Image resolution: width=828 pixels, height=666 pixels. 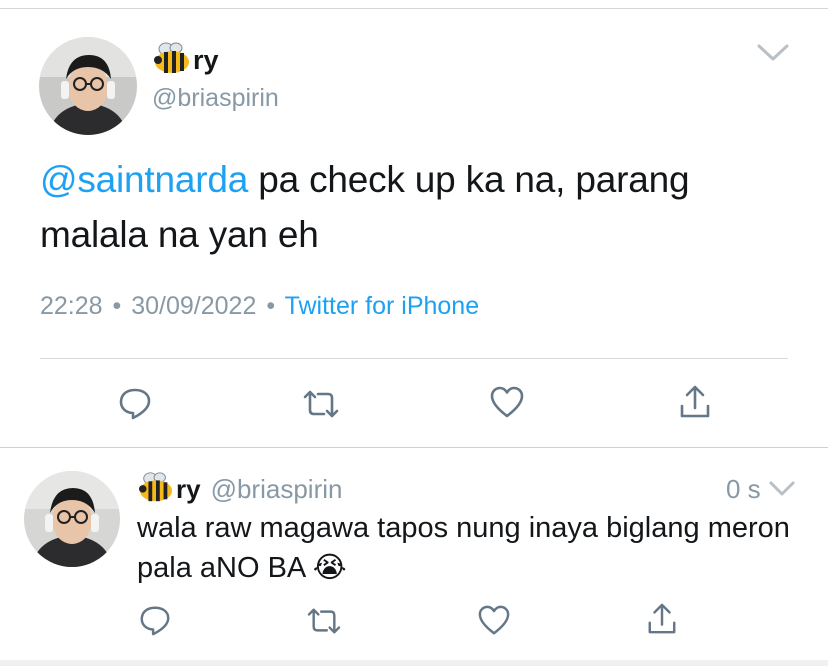 I want to click on divider, so click(x=414, y=358).